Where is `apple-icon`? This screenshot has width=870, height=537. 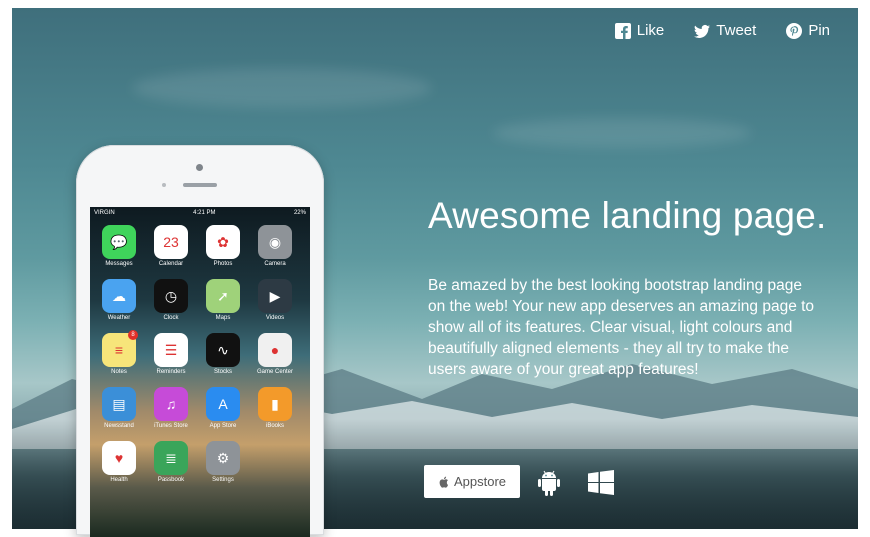 apple-icon is located at coordinates (444, 482).